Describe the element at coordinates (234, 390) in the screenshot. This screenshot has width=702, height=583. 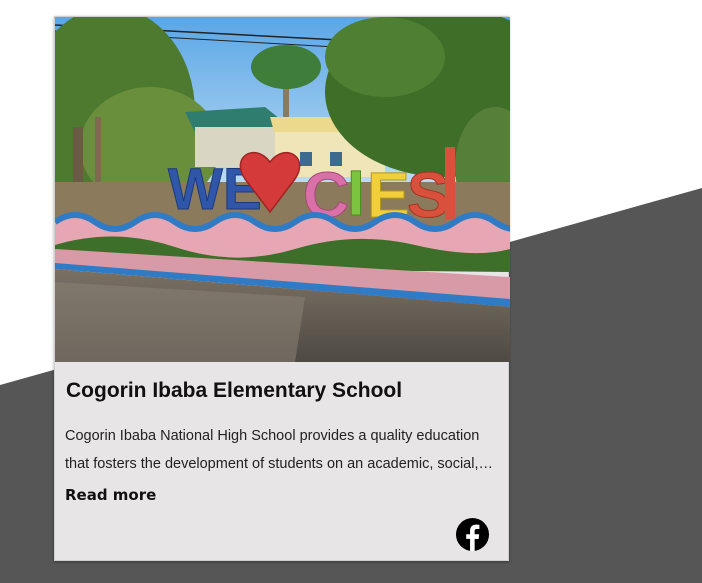
I see `card-title: Cogorin Ibaba Elementary School` at that location.